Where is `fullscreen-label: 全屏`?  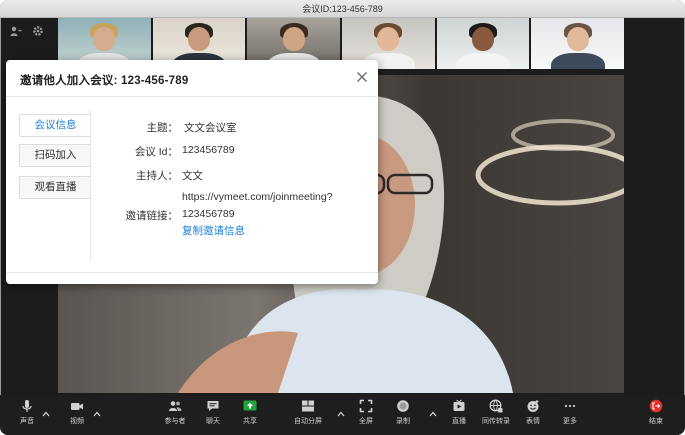 fullscreen-label: 全屏 is located at coordinates (366, 421).